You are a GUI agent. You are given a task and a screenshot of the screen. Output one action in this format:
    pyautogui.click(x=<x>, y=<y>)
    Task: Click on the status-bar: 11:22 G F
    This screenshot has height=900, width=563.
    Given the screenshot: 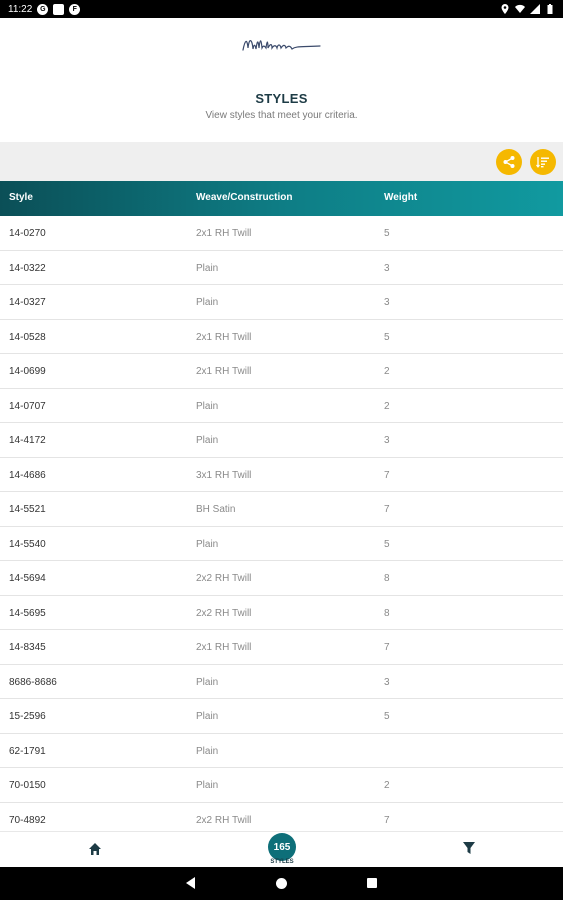 What is the action you would take?
    pyautogui.click(x=281, y=9)
    